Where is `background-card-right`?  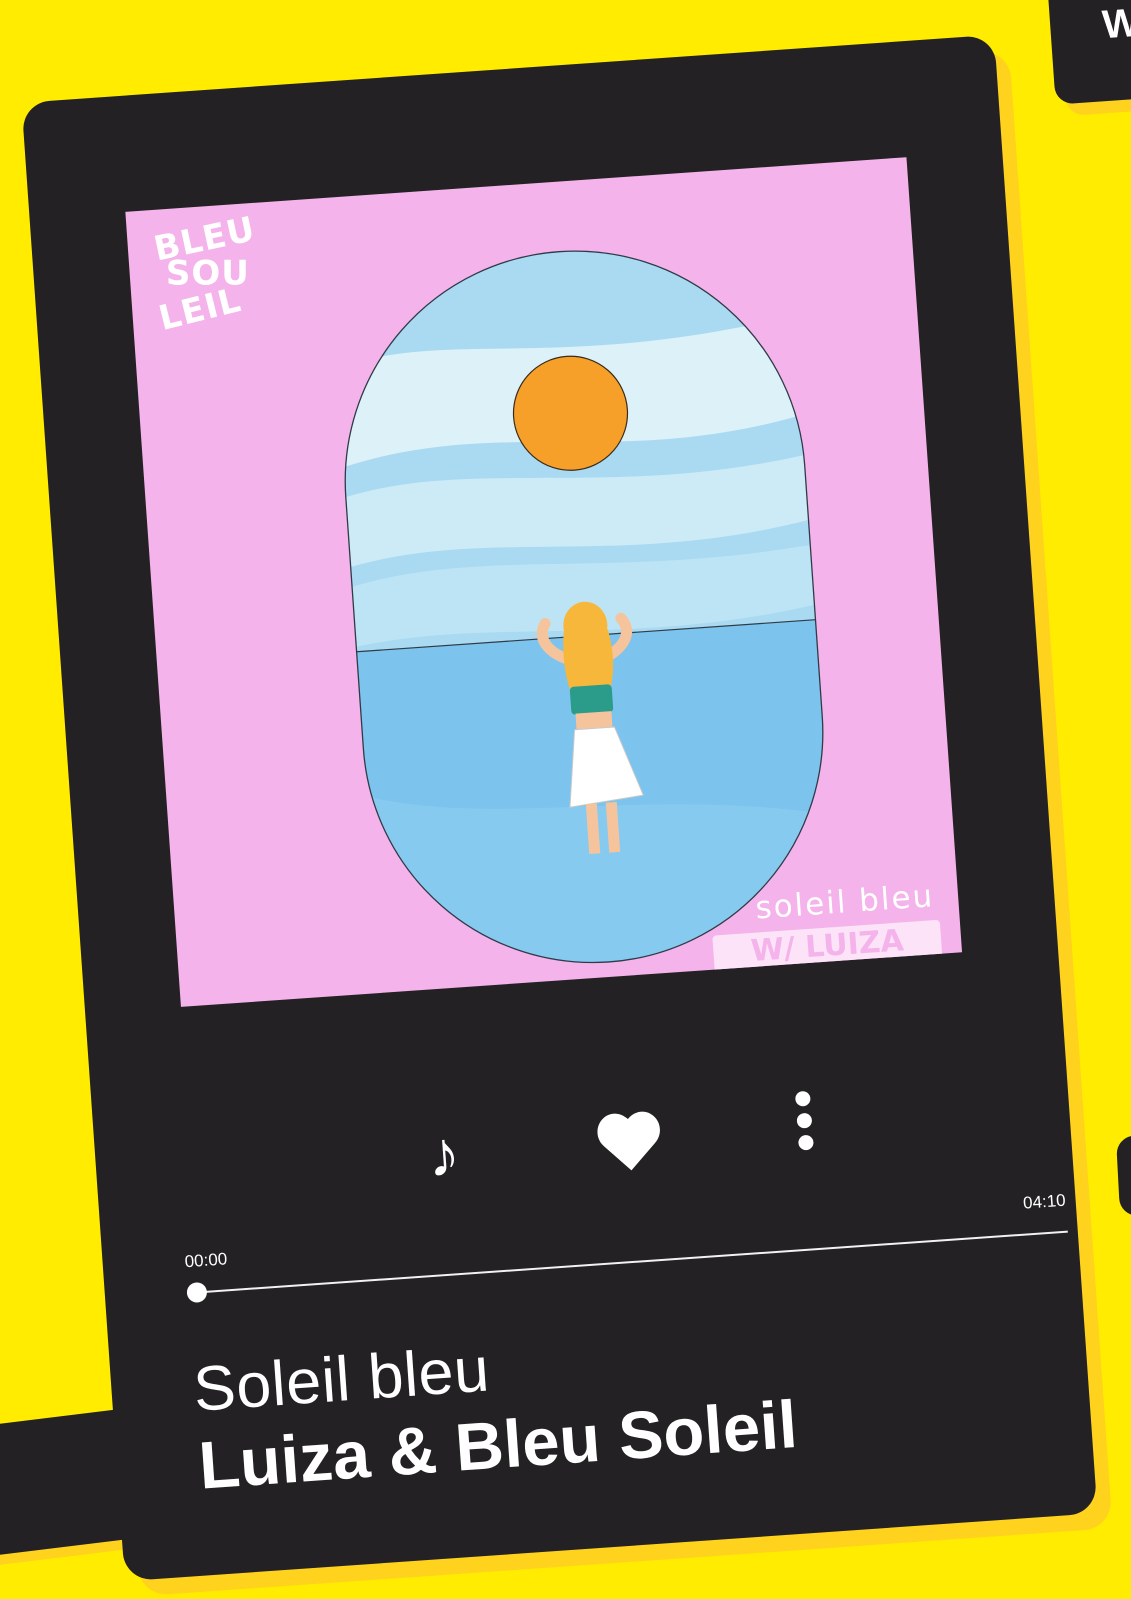 background-card-right is located at coordinates (1123, 1175).